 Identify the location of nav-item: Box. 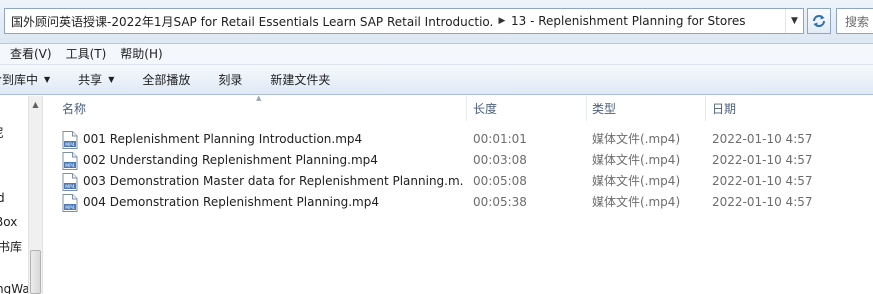
(8, 222).